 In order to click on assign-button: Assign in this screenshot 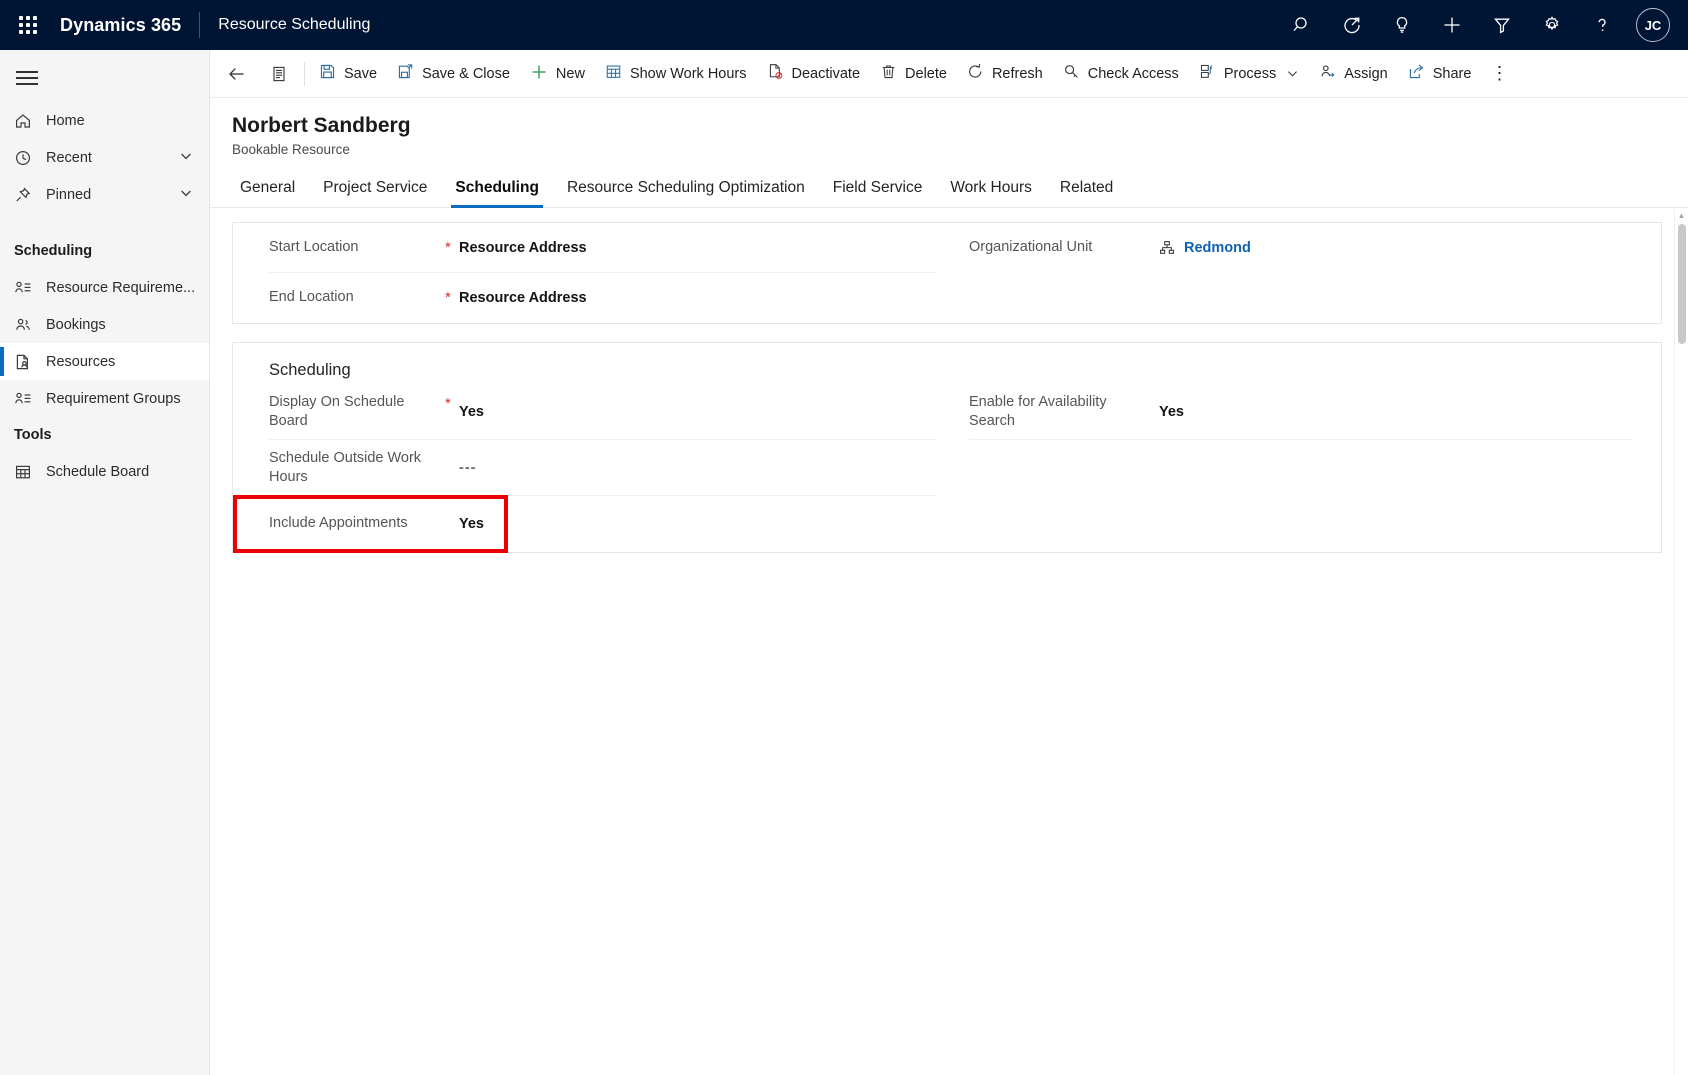, I will do `click(1353, 74)`.